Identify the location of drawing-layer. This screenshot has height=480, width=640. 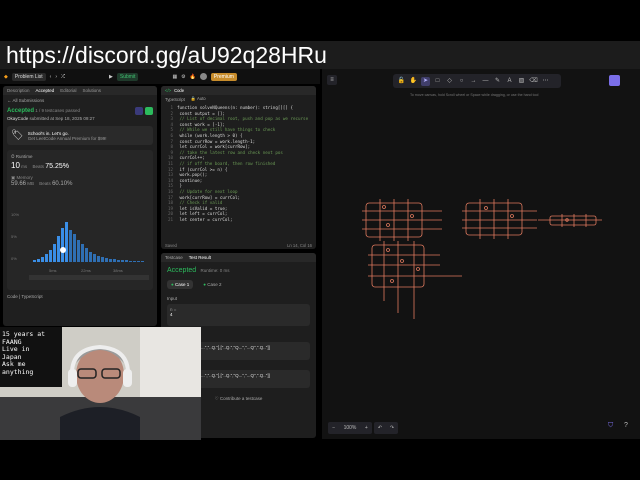
(482, 259).